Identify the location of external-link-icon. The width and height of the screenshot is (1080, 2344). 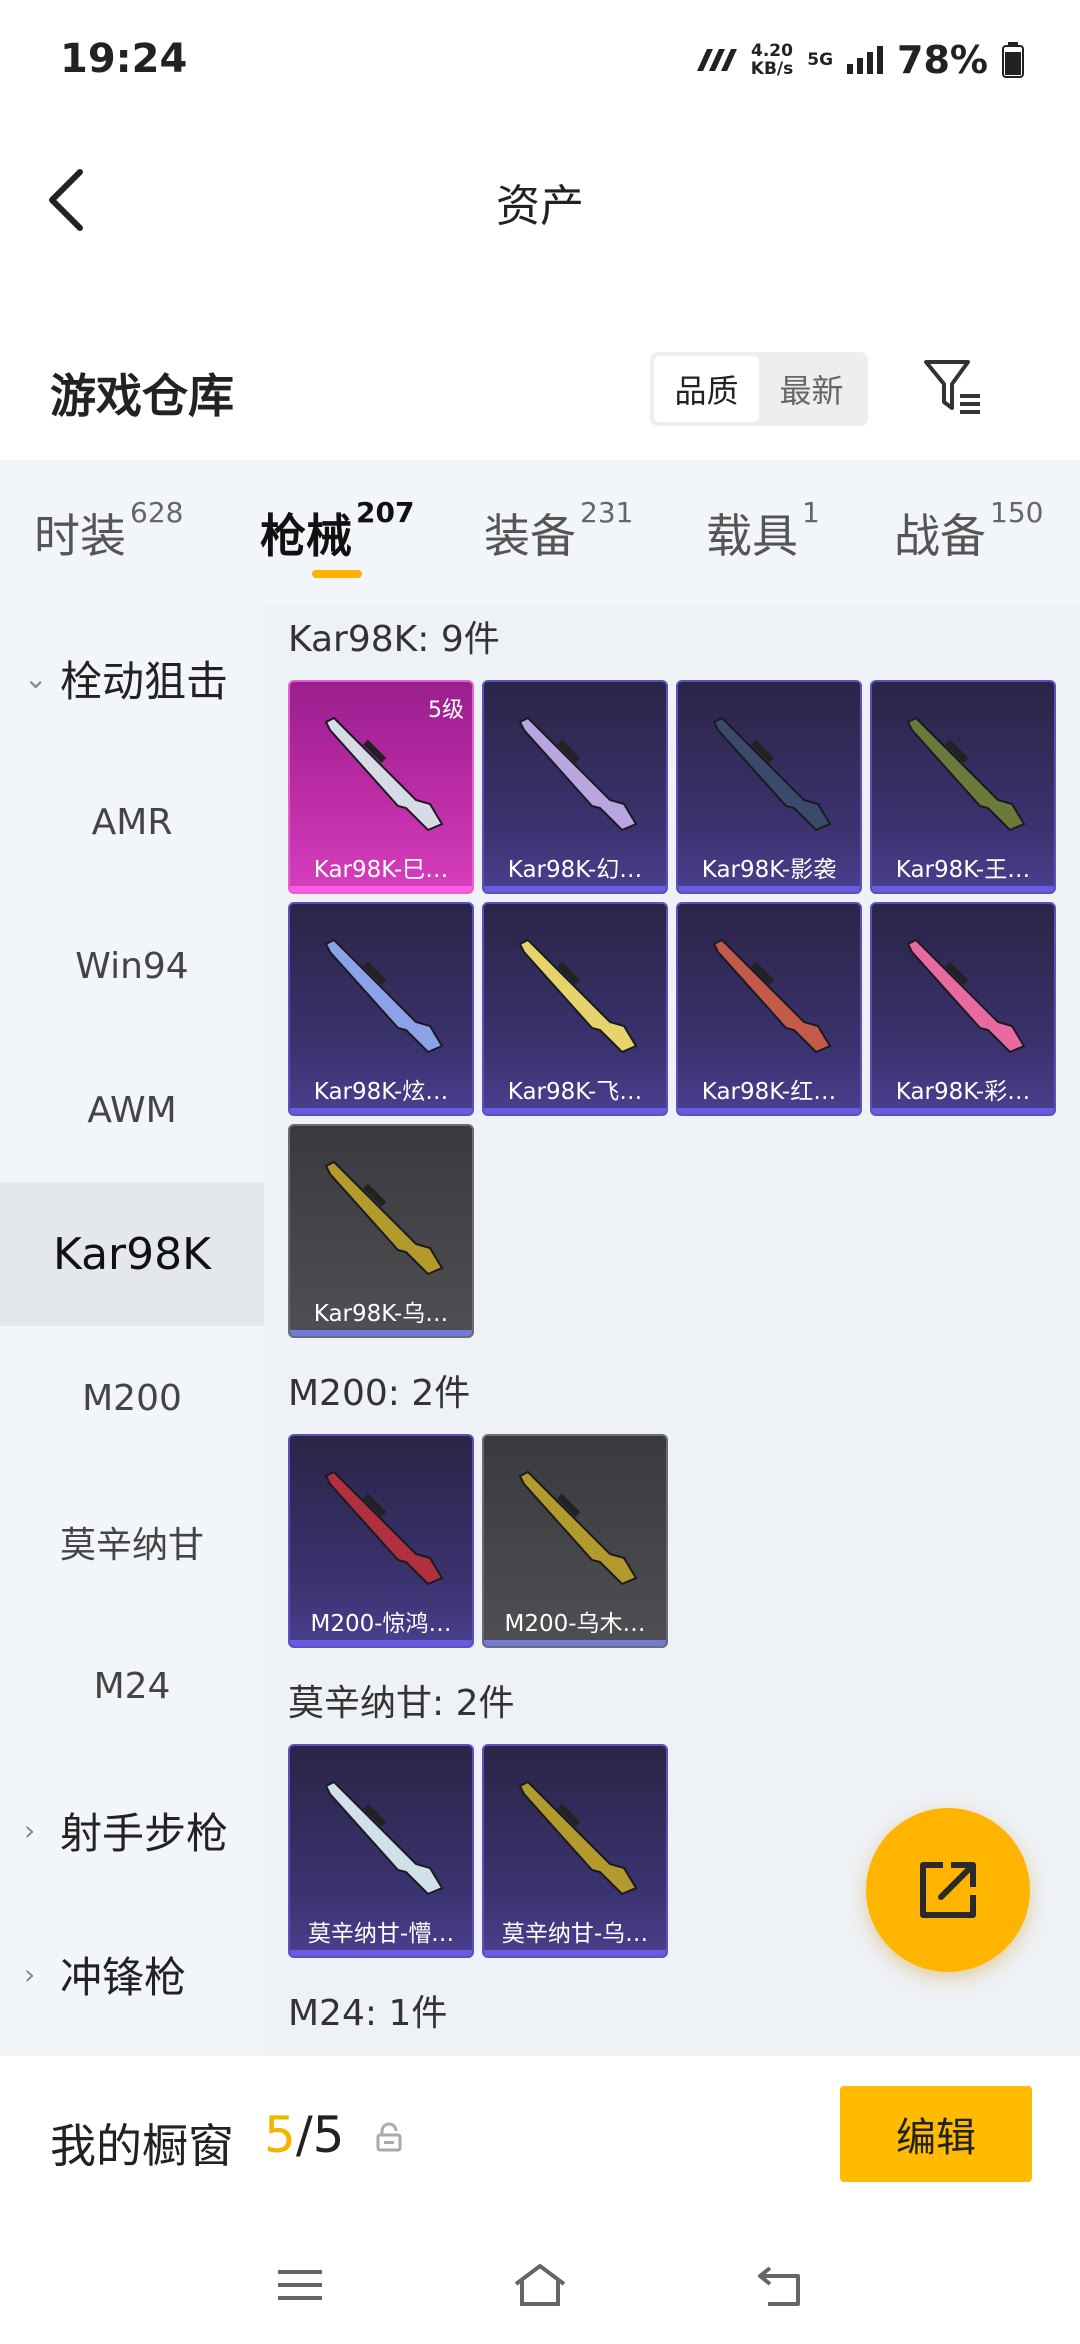
(948, 1890).